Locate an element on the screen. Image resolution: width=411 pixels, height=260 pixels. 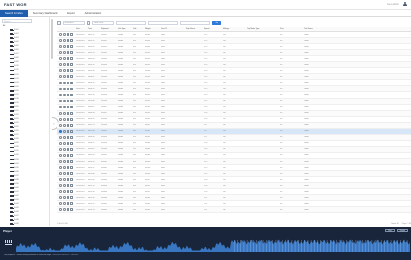
column-header: Tire Status is located at coordinates (314, 29).